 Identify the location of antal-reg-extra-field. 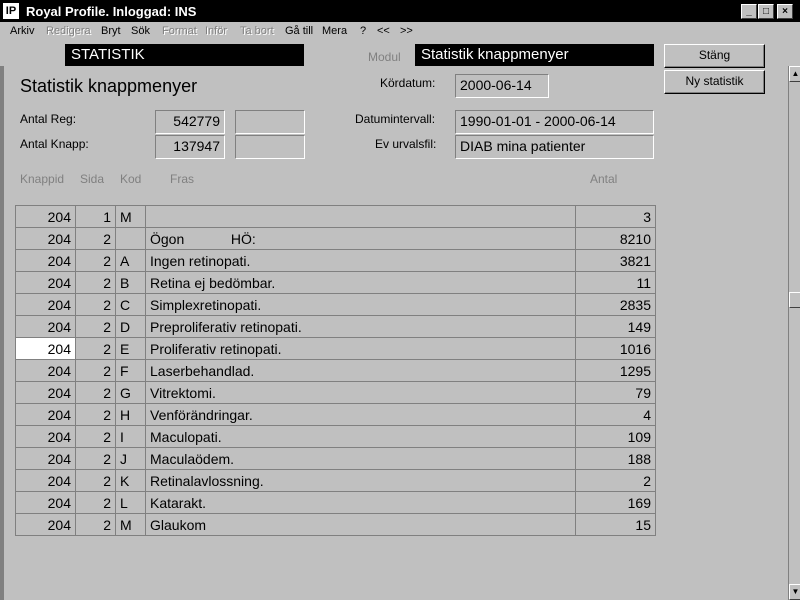
(270, 122).